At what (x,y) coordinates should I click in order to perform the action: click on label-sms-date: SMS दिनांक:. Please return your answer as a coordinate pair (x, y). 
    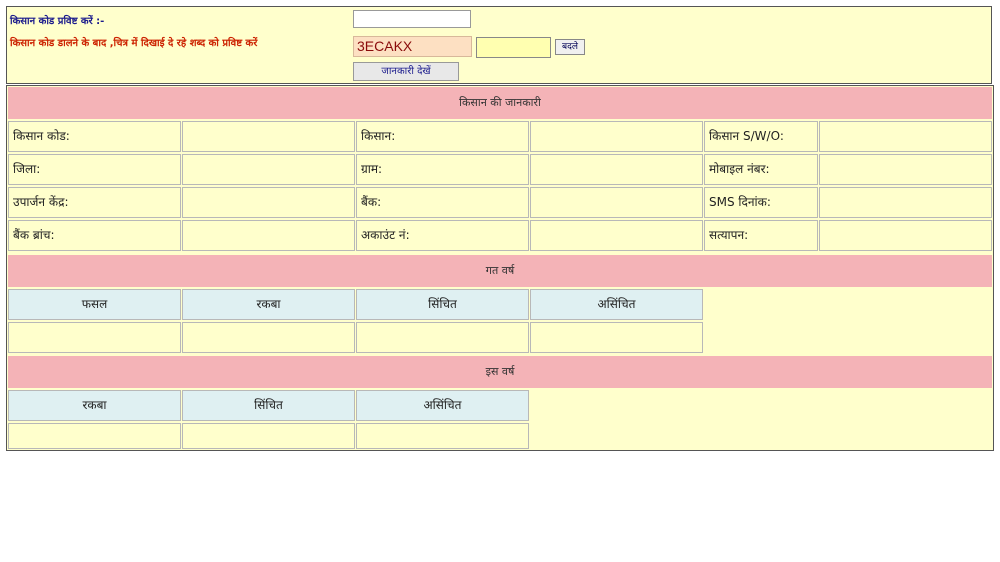
    Looking at the image, I should click on (761, 202).